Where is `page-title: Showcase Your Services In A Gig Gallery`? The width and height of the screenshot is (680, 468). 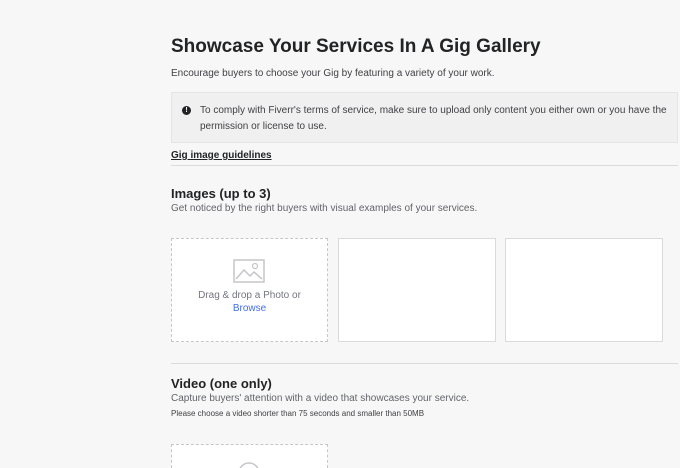
page-title: Showcase Your Services In A Gig Gallery is located at coordinates (356, 46).